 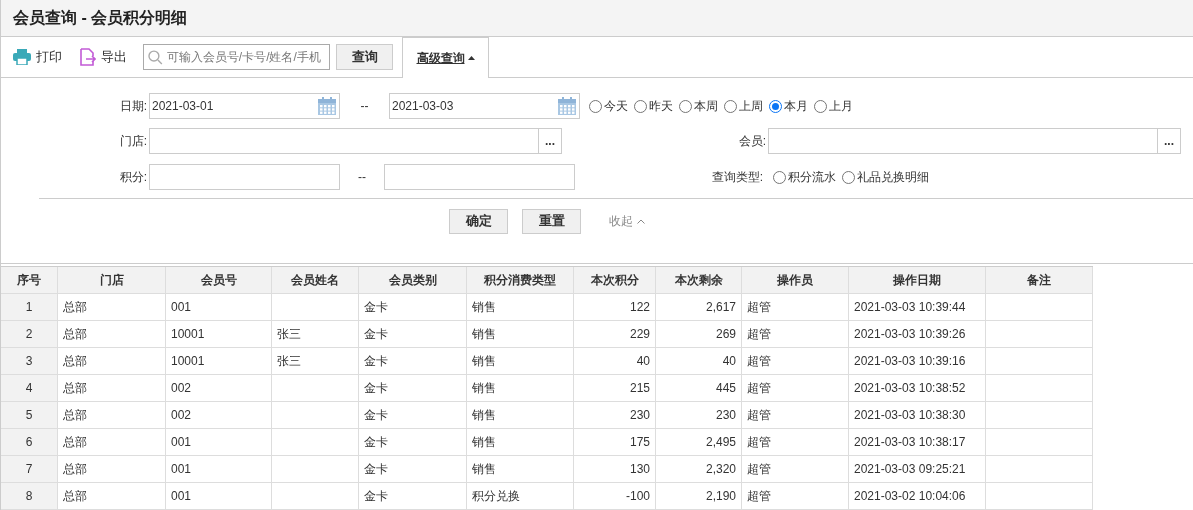 I want to click on table-cell: 2021-03-03 10:39:44, so click(x=917, y=307).